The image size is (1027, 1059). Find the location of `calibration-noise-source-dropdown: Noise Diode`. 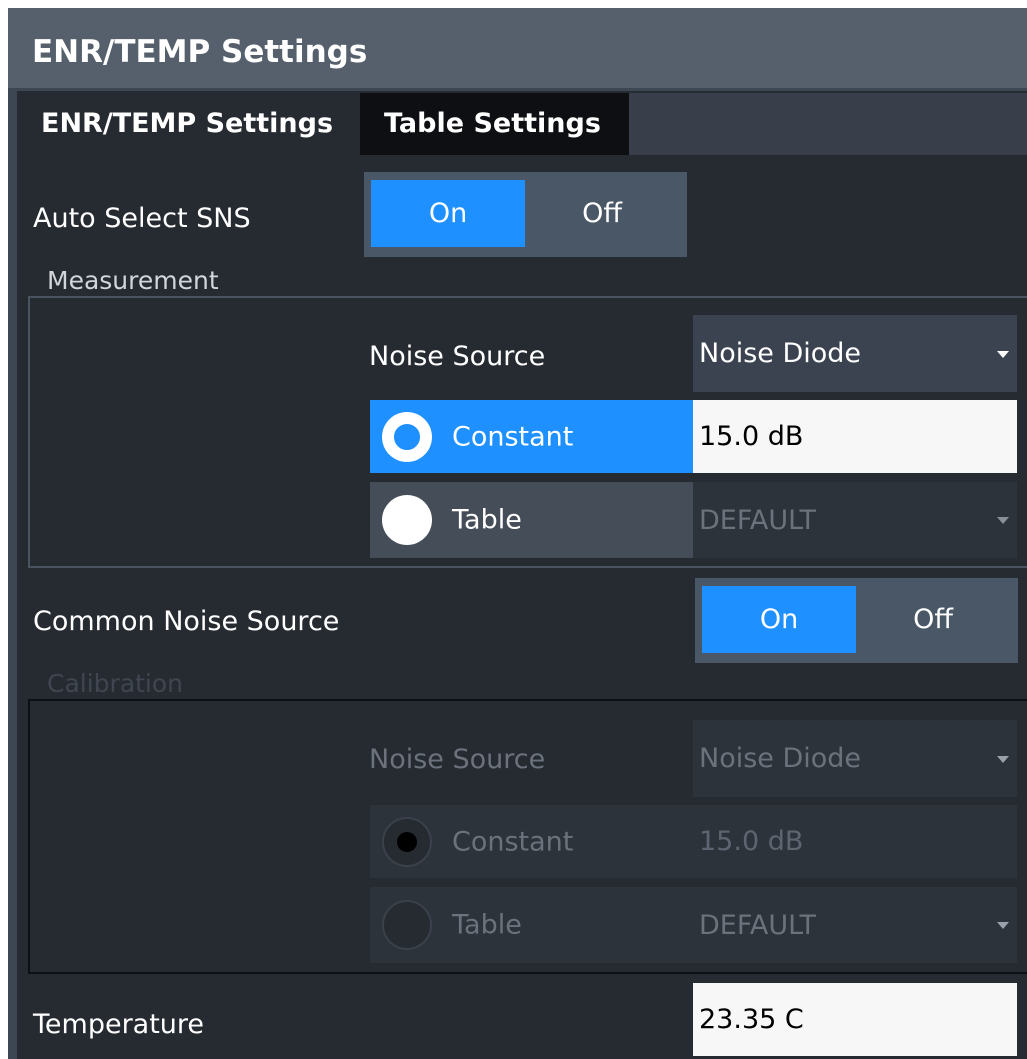

calibration-noise-source-dropdown: Noise Diode is located at coordinates (855, 758).